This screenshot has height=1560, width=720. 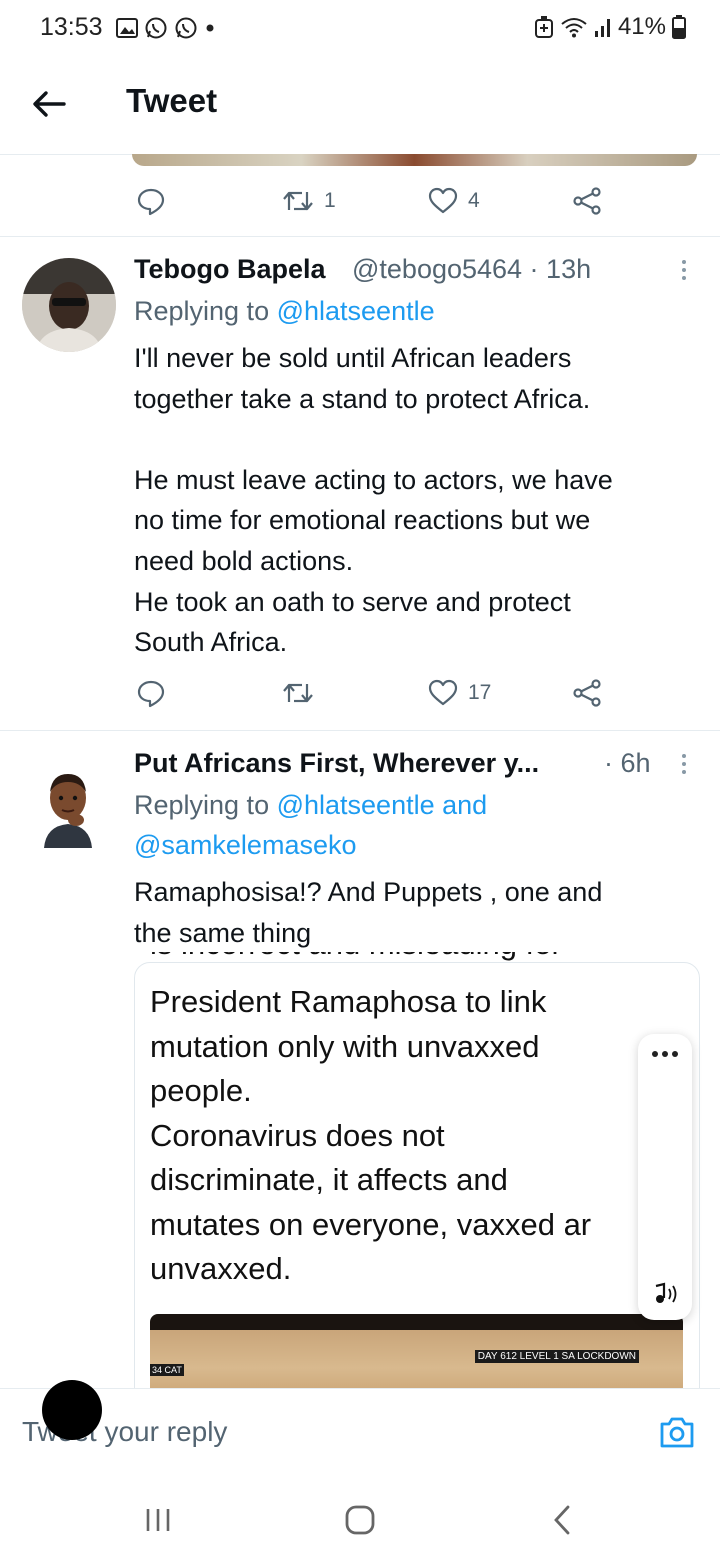 I want to click on system-icons: 41%, so click(x=610, y=27).